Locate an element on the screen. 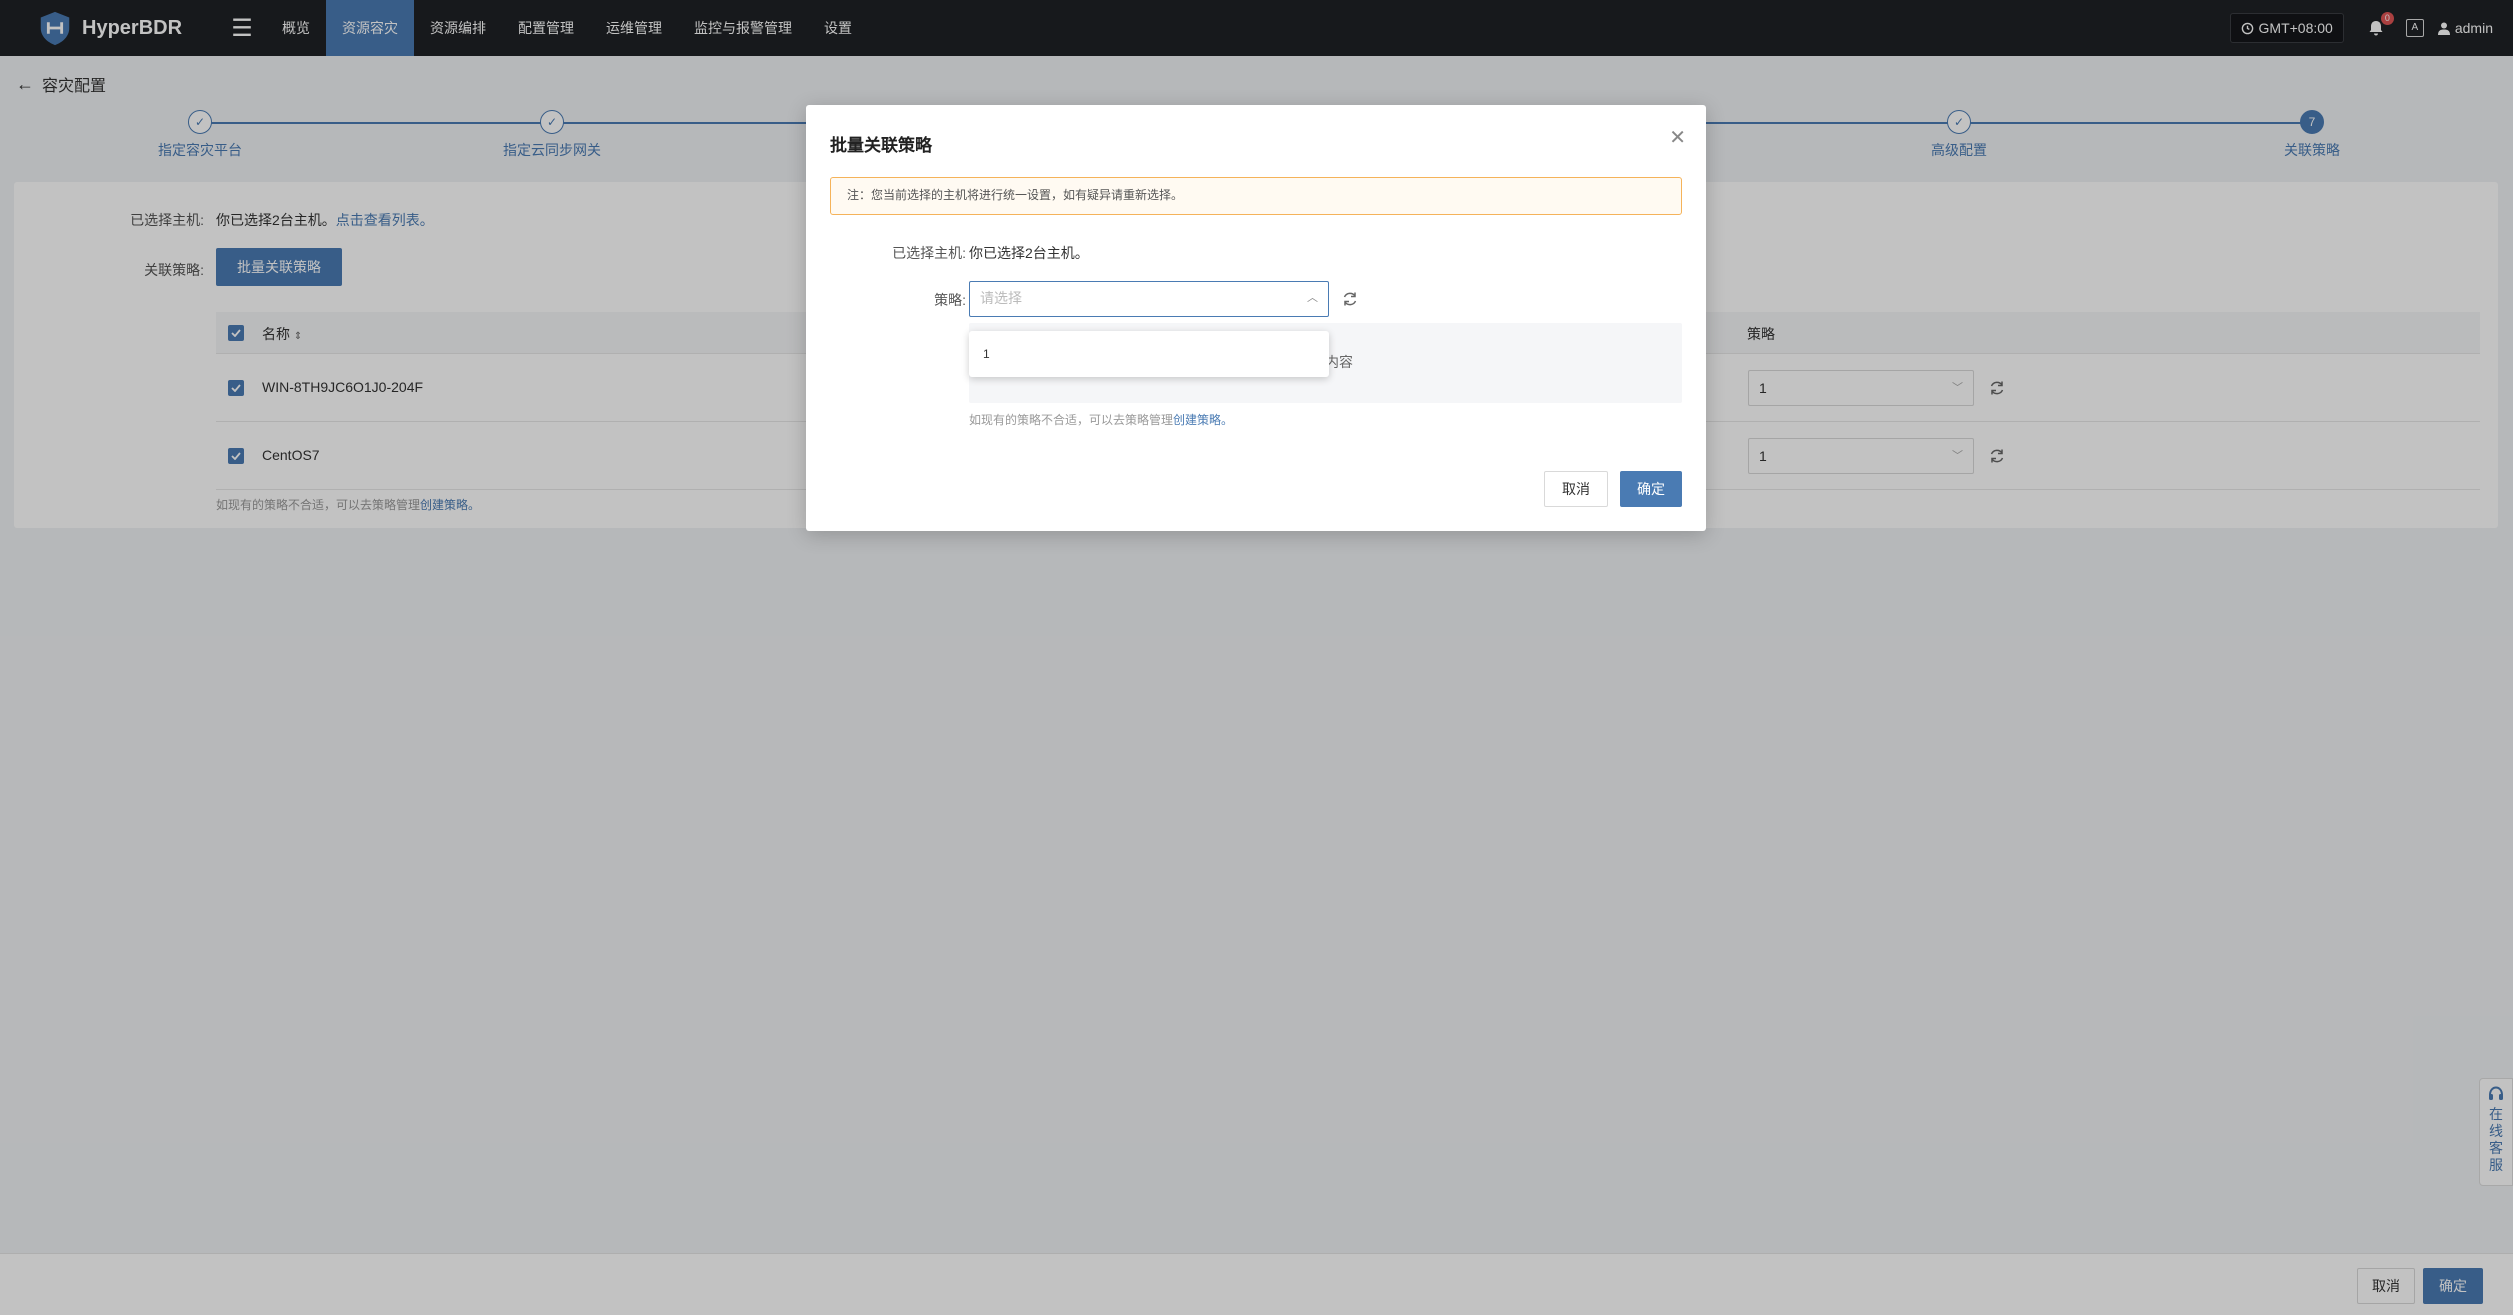 This screenshot has height=1315, width=2513. policy-select: 请选择 ︿ is located at coordinates (1149, 299).